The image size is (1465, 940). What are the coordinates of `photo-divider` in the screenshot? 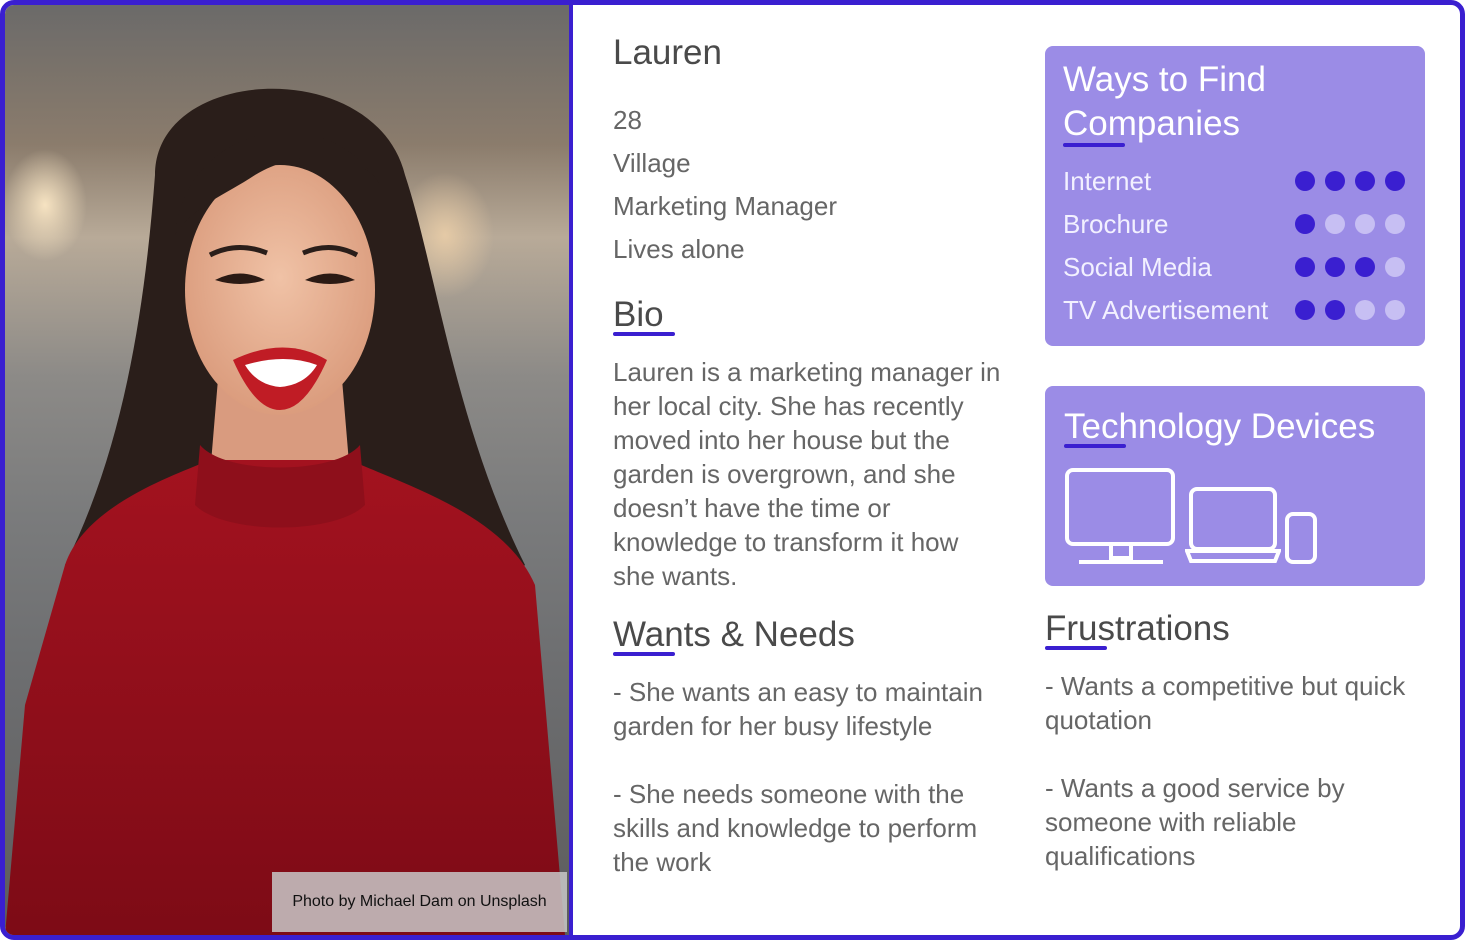 It's located at (571, 470).